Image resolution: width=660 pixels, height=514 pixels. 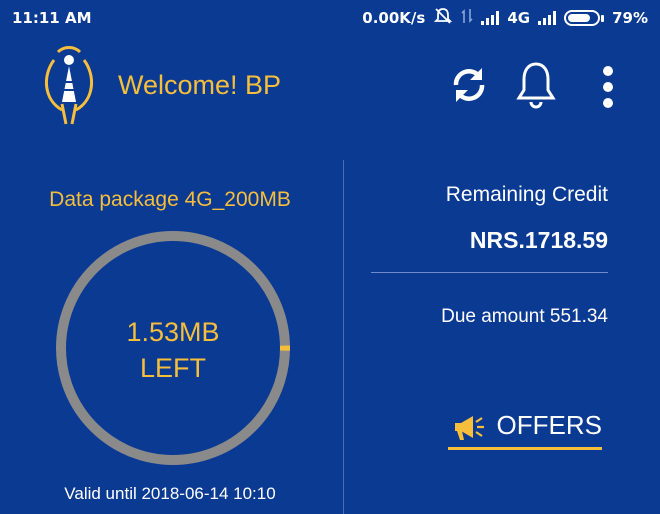 I want to click on battery-icon, so click(x=584, y=18).